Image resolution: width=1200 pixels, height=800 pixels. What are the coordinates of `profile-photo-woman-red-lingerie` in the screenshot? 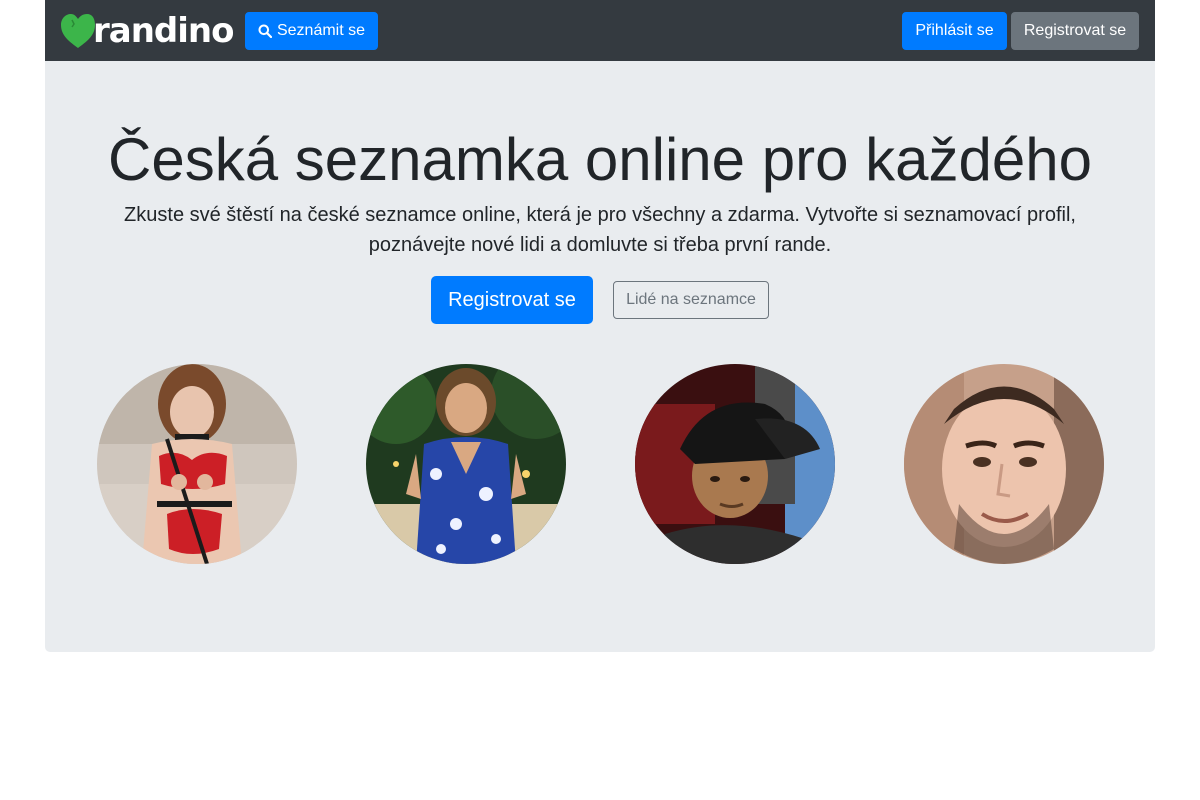 It's located at (197, 464).